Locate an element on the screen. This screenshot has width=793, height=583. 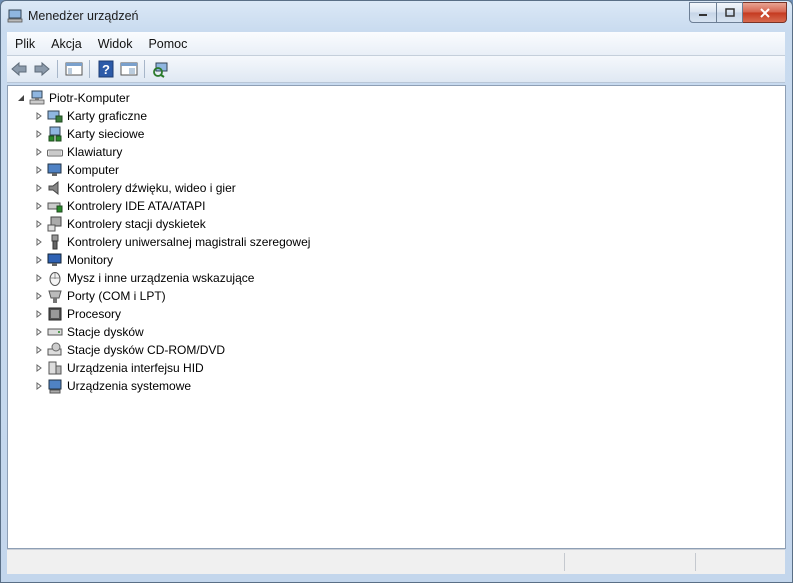
properties-icon is located at coordinates (129, 69).